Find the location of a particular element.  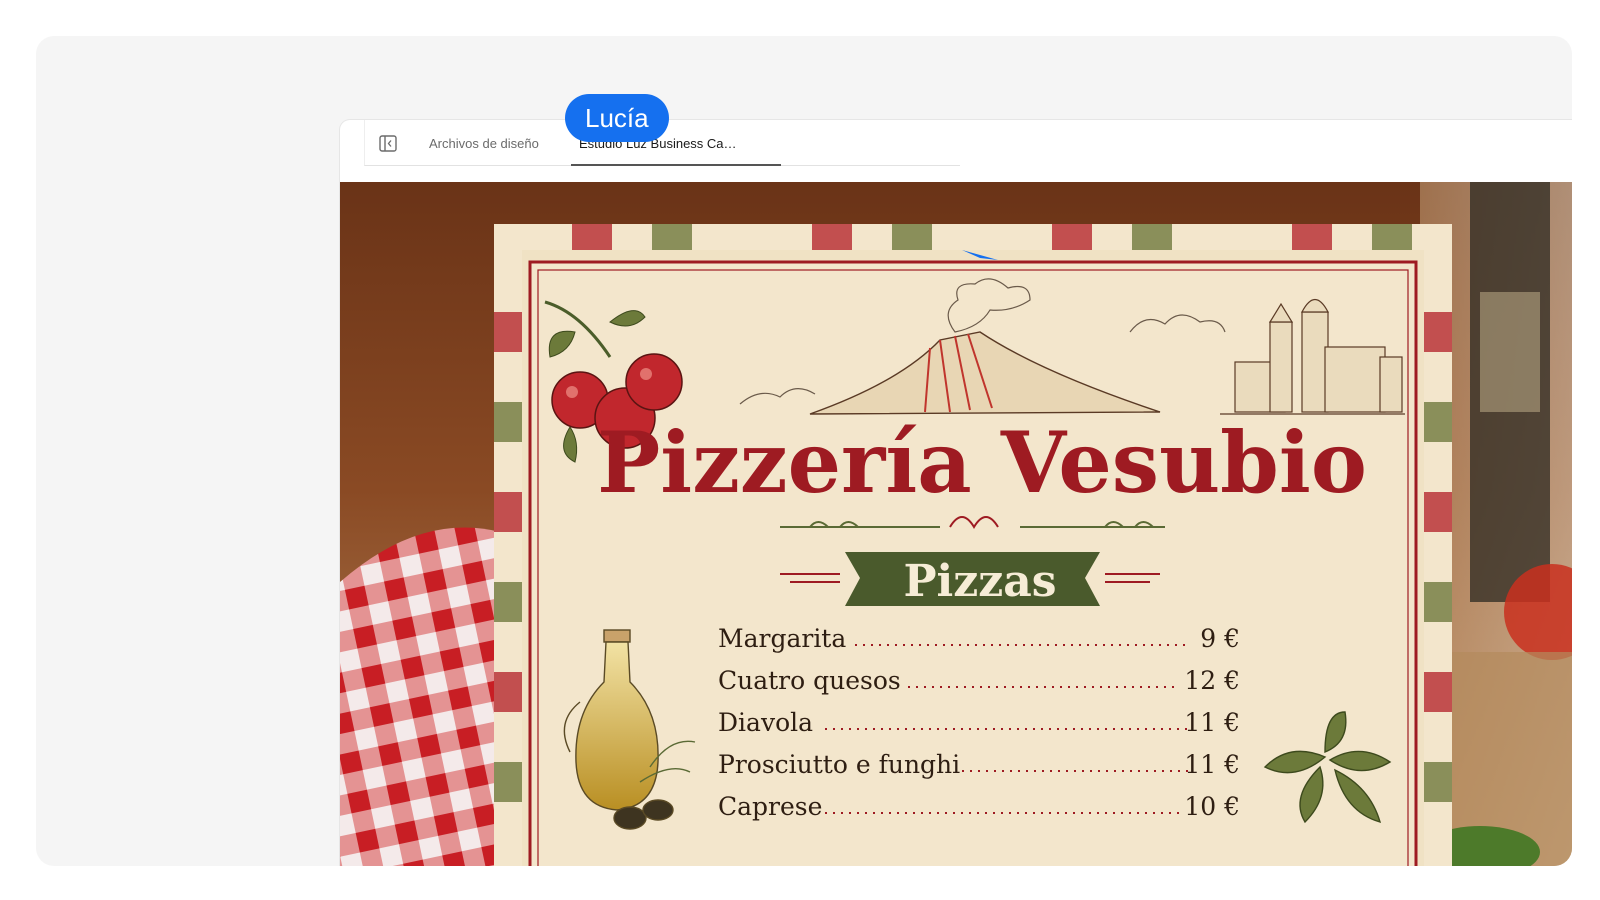

menu-title: Pizzería Vesubio is located at coordinates (982, 462).